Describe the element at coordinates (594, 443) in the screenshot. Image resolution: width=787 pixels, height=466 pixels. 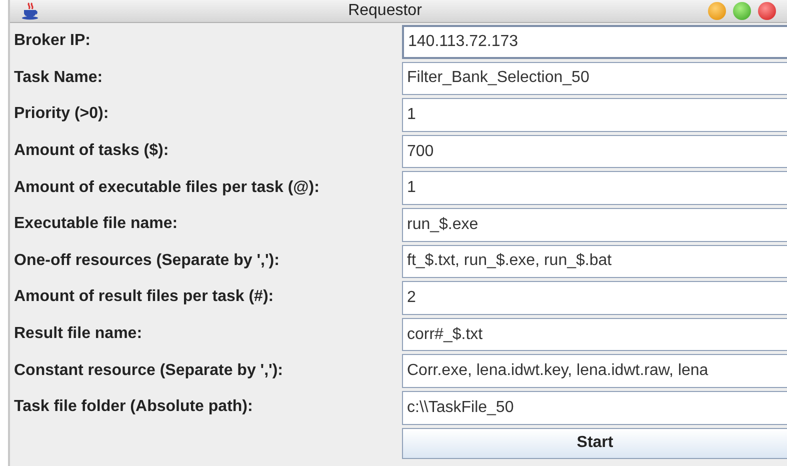
I see `start-button: Start` at that location.